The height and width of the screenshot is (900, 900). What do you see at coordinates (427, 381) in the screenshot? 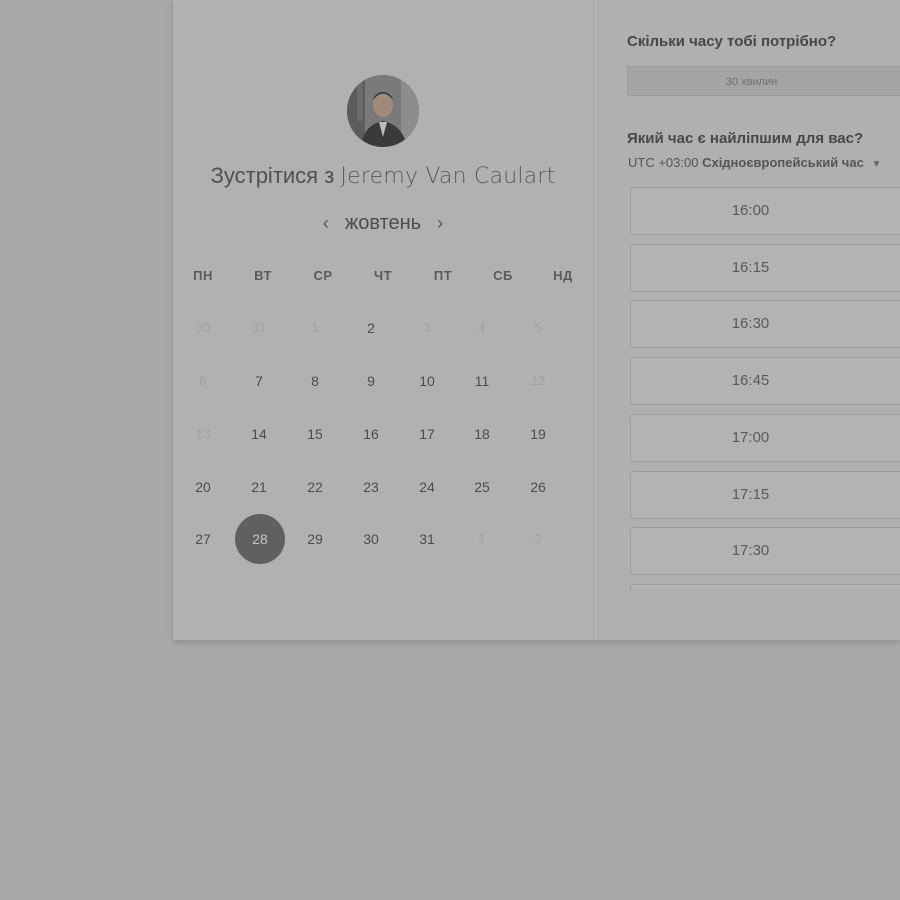
I see `calendar-day: 10` at bounding box center [427, 381].